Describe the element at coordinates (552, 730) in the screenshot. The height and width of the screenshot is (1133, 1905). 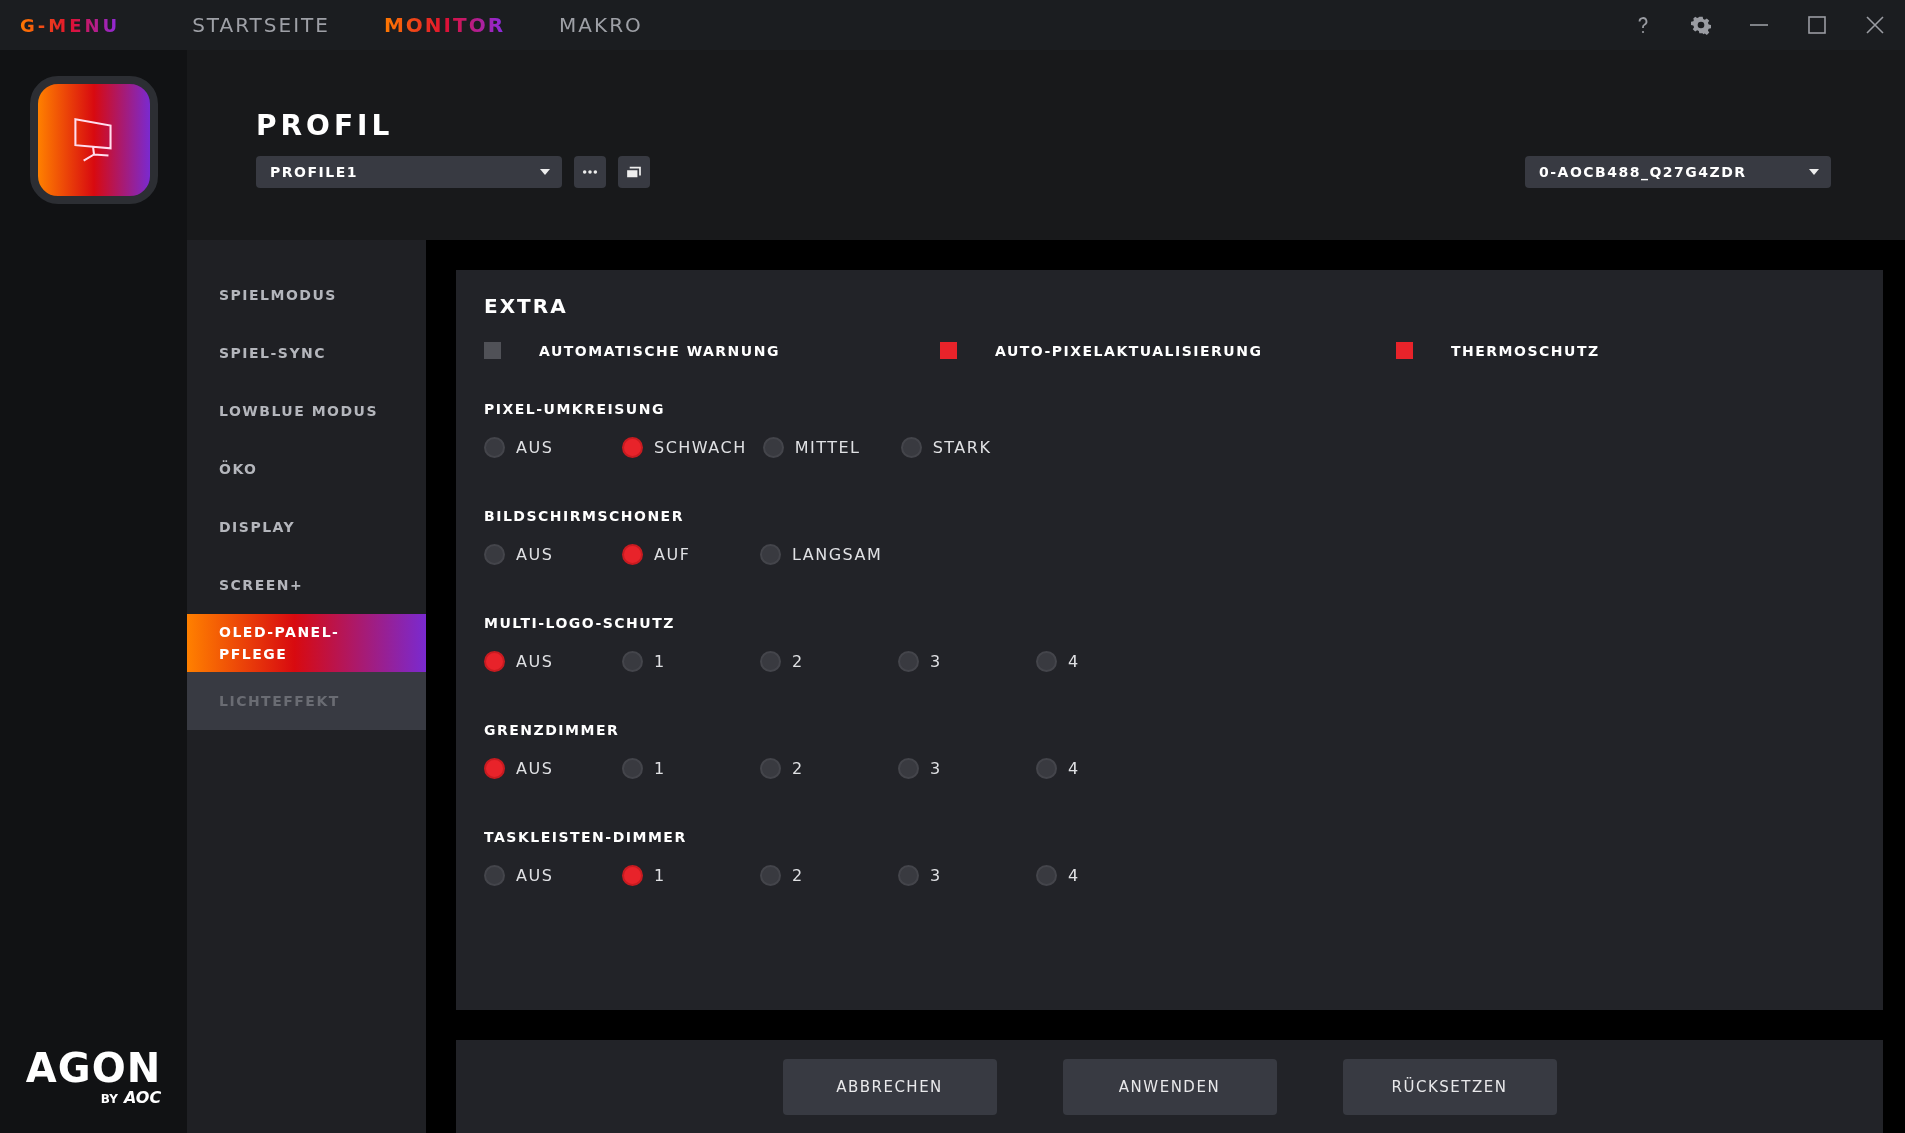
I see `group-title: GRENZDIMMER` at that location.